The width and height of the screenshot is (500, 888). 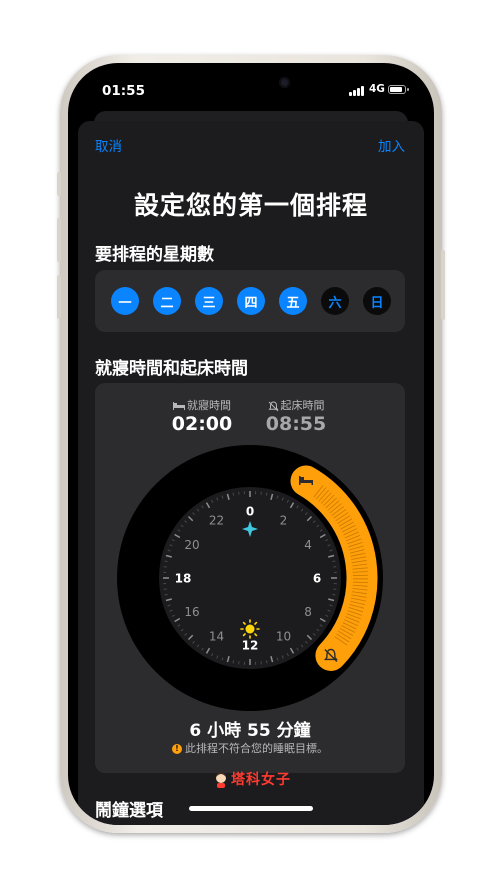 What do you see at coordinates (443, 285) in the screenshot?
I see `power-button` at bounding box center [443, 285].